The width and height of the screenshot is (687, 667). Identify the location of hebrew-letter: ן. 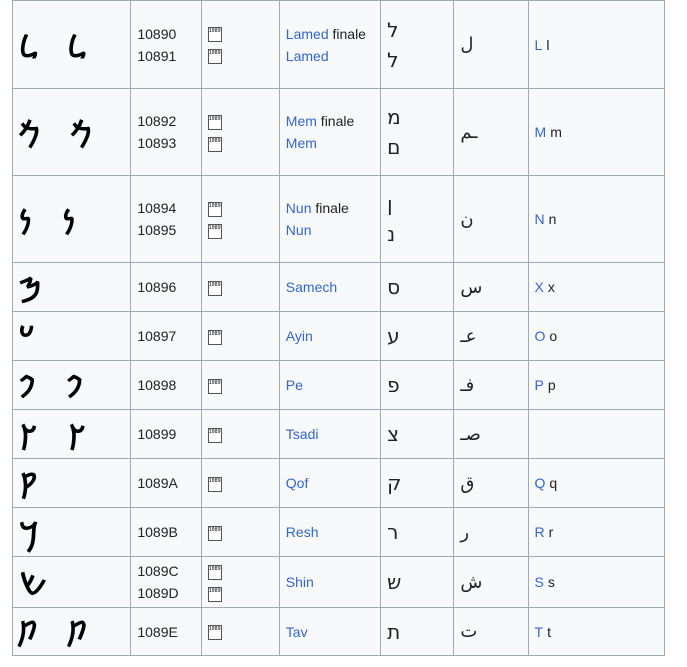
(390, 204).